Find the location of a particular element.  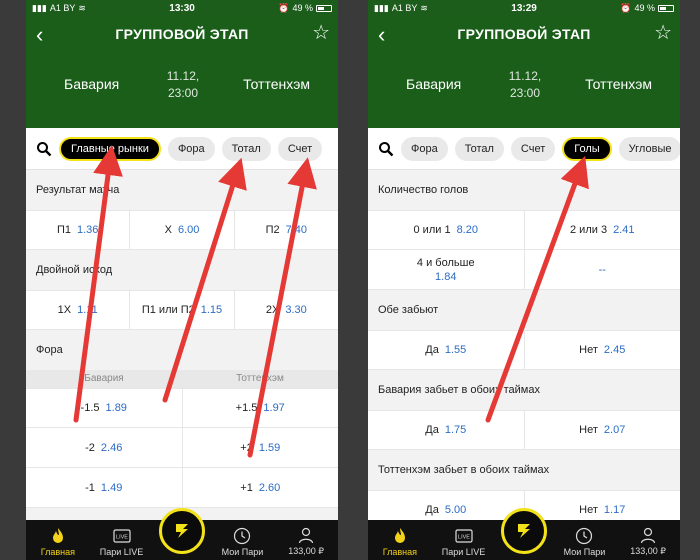

section-title-goals: Количество голов is located at coordinates (423, 190).